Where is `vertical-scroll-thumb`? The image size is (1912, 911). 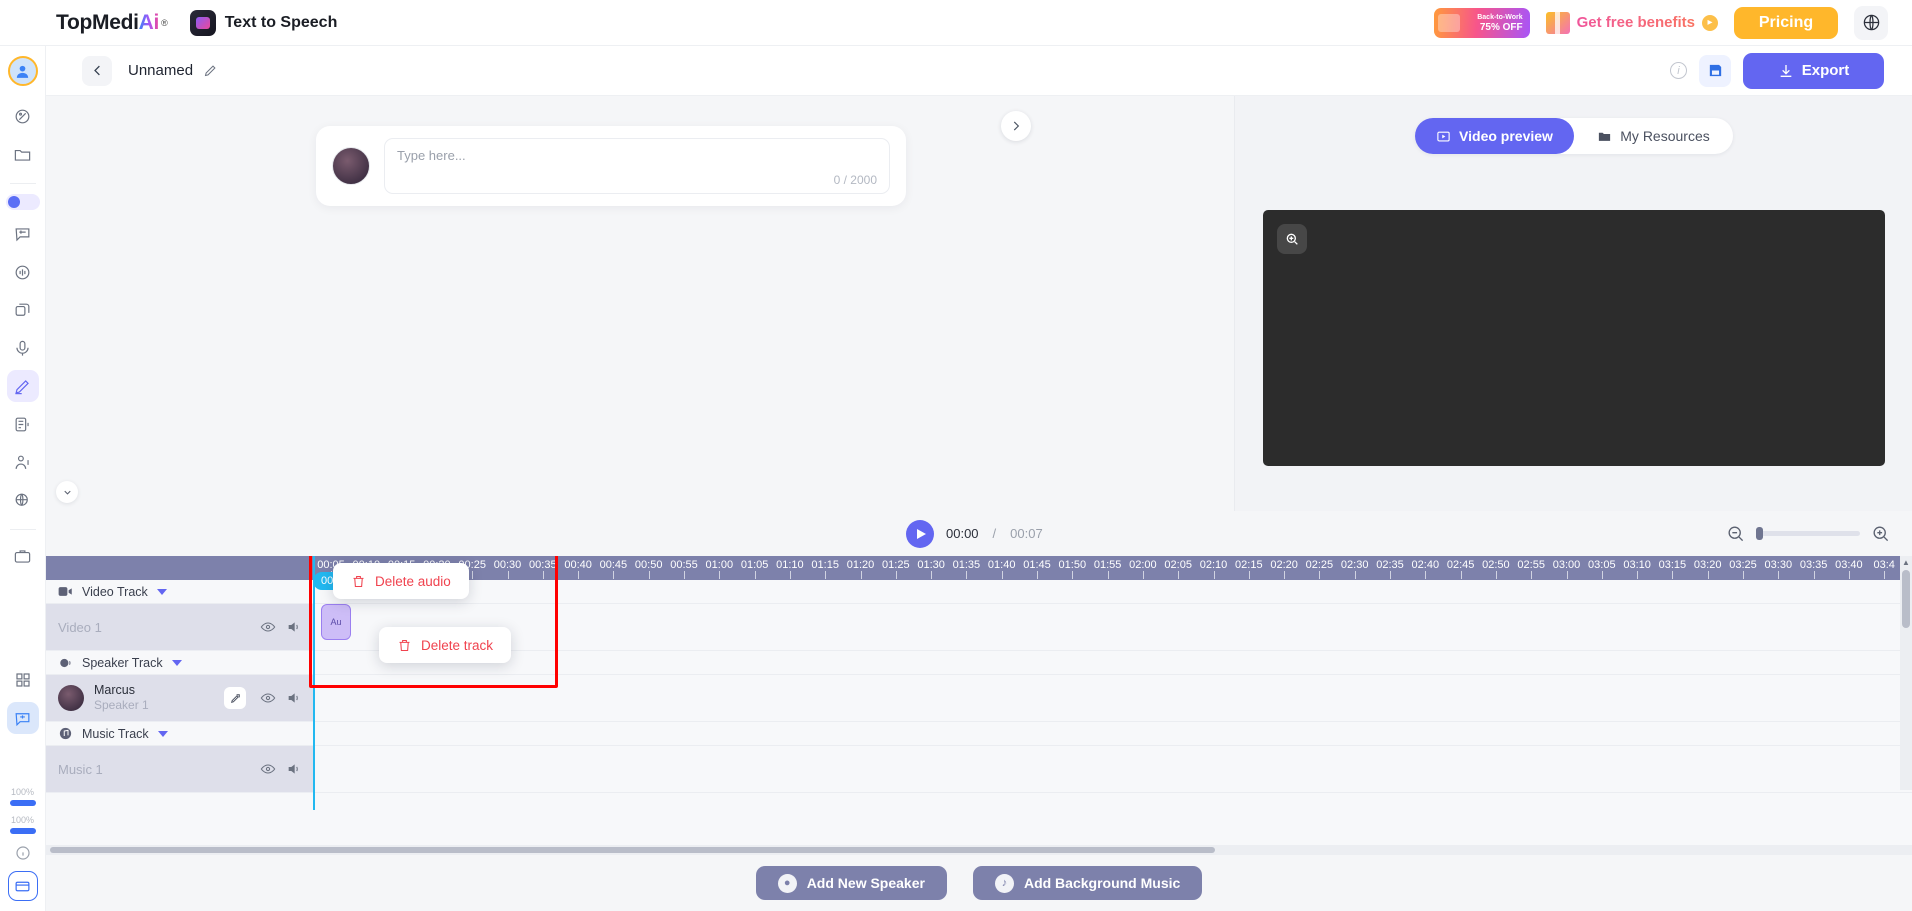
vertical-scroll-thumb is located at coordinates (1906, 599).